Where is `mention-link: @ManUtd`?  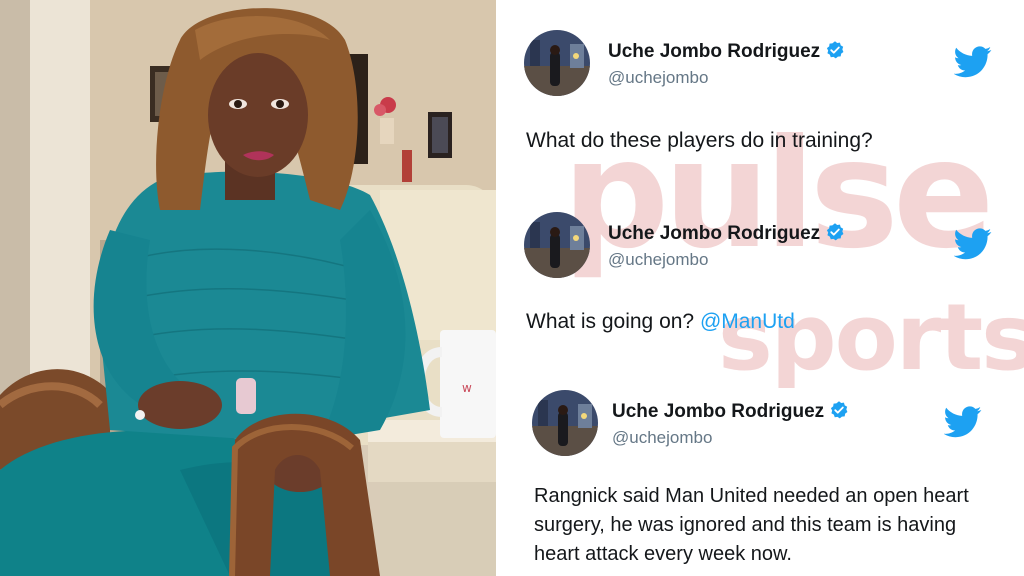 mention-link: @ManUtd is located at coordinates (747, 321).